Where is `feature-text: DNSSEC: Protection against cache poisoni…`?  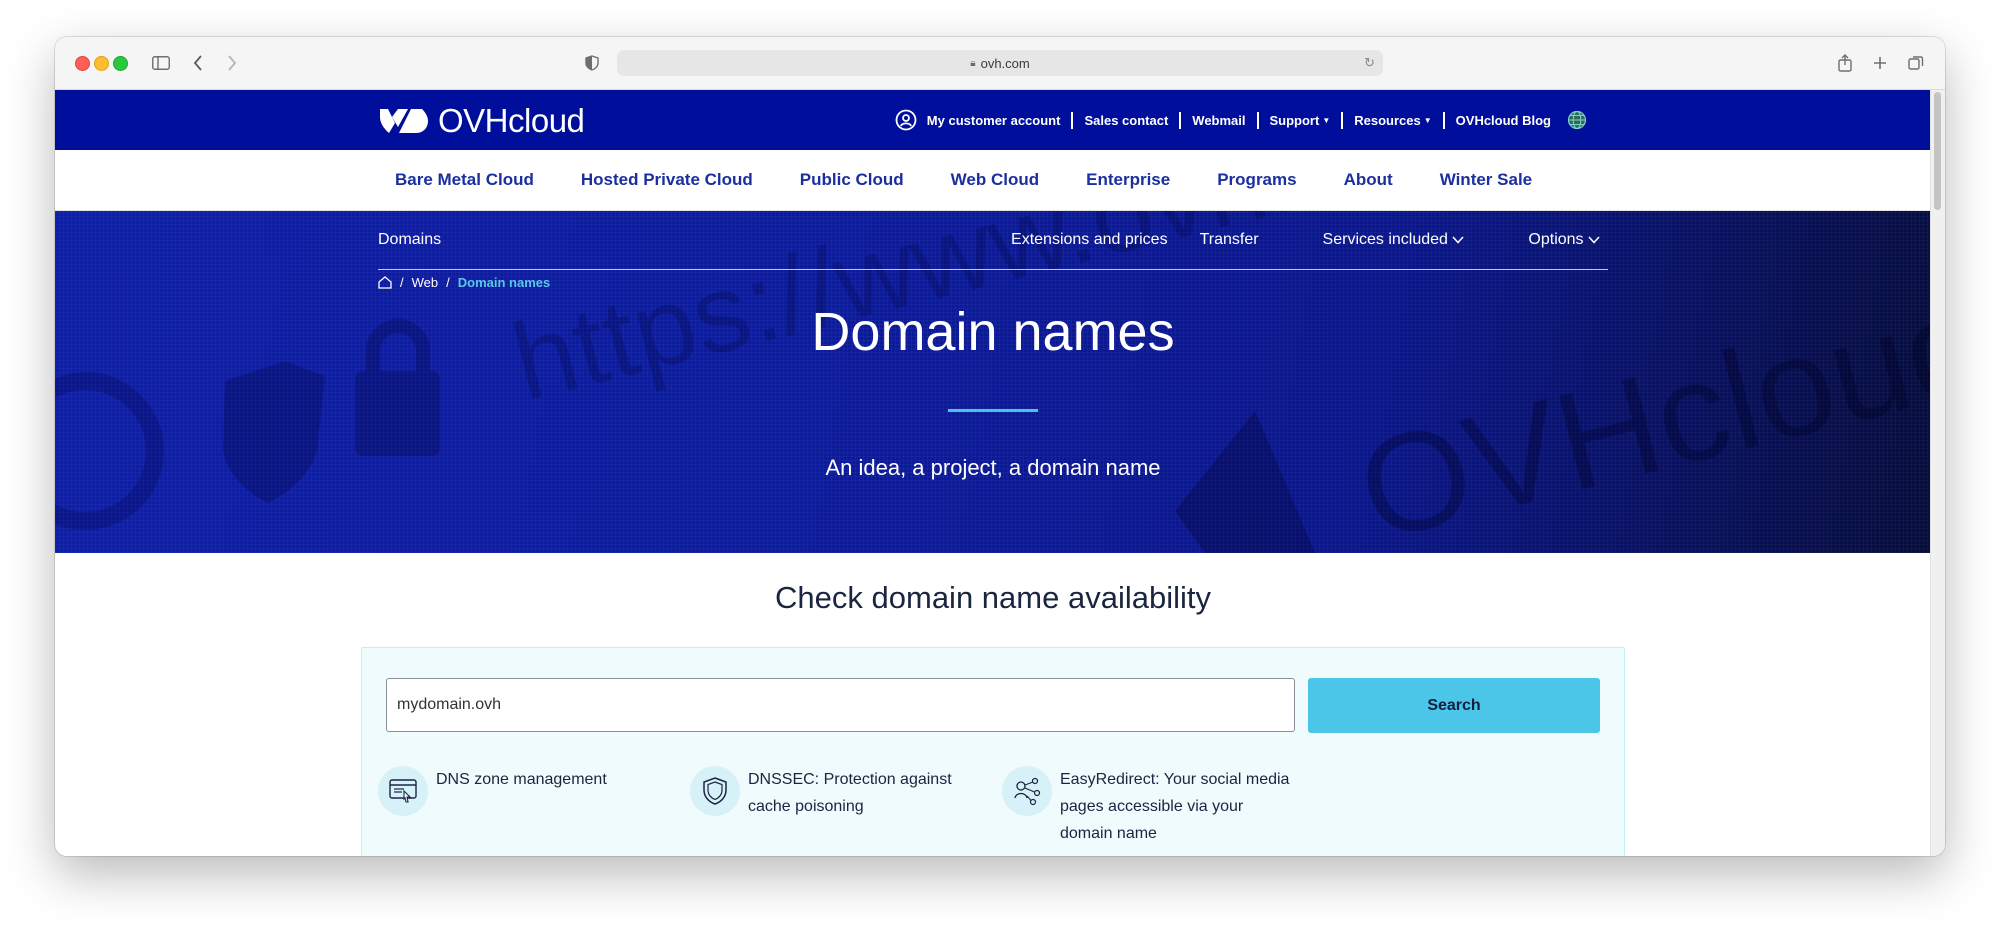
feature-text: DNSSEC: Protection against cache poisoni… is located at coordinates (850, 793).